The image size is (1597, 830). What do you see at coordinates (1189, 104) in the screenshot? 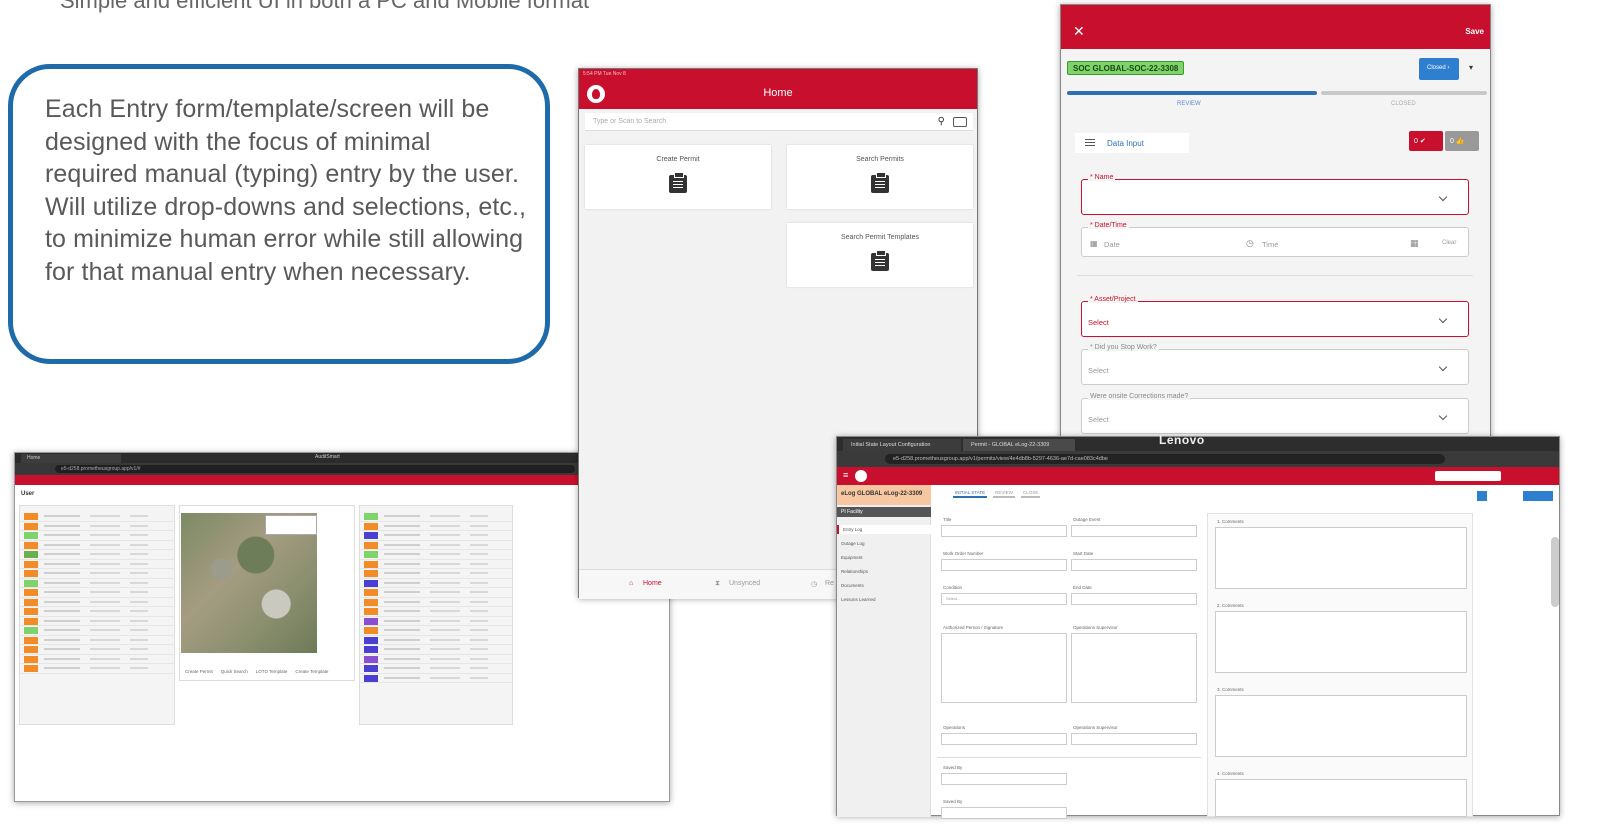
I see `step-review: REVIEW` at bounding box center [1189, 104].